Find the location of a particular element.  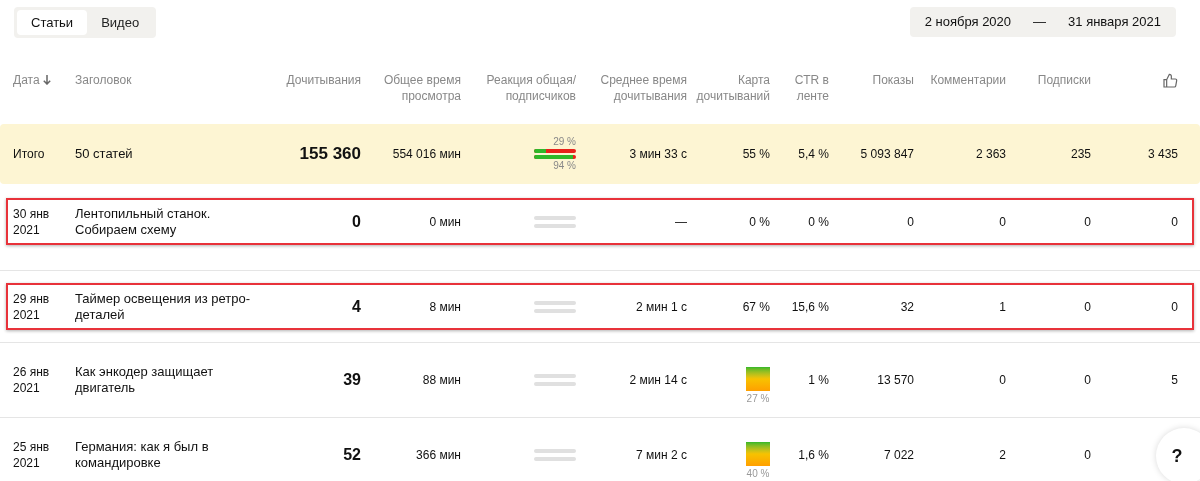

table-cell: 2 мин 14 с is located at coordinates (658, 380).